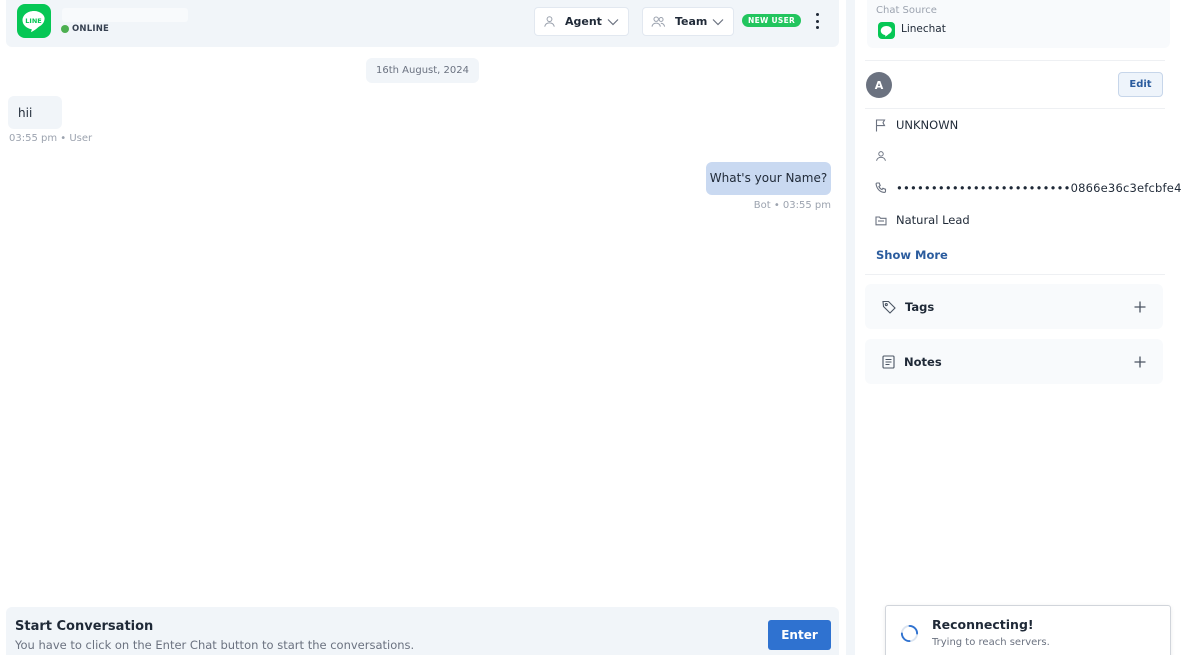 The width and height of the screenshot is (1185, 655). Describe the element at coordinates (799, 635) in the screenshot. I see `enter-chat-button: Enter` at that location.